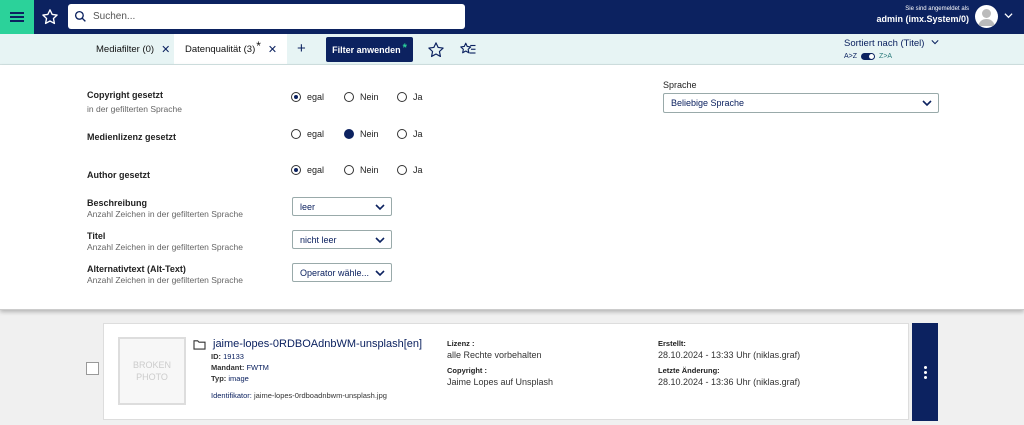 The width and height of the screenshot is (1024, 425). Describe the element at coordinates (801, 103) in the screenshot. I see `language-select: Beliebige Sprache` at that location.